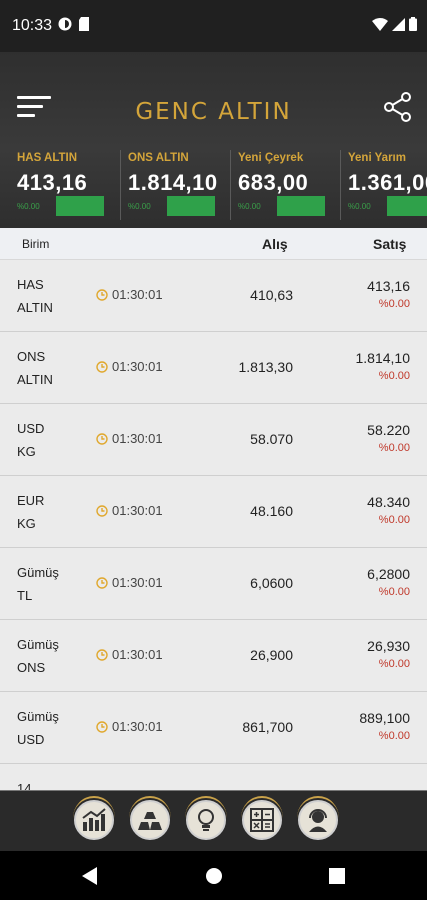 The width and height of the screenshot is (427, 900). Describe the element at coordinates (271, 511) in the screenshot. I see `row-alis: 48.160` at that location.